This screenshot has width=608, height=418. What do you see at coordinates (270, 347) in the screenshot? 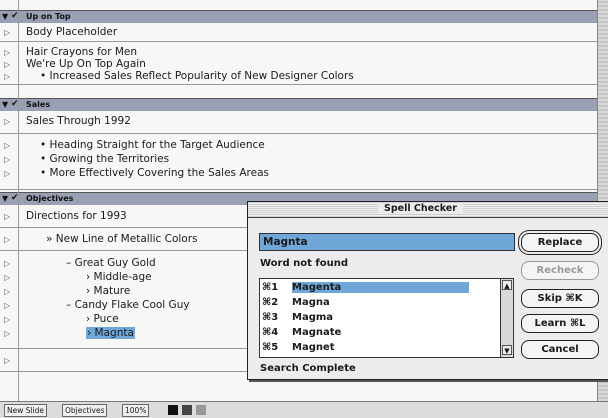
I see `shortcut-key: ⌘5` at bounding box center [270, 347].